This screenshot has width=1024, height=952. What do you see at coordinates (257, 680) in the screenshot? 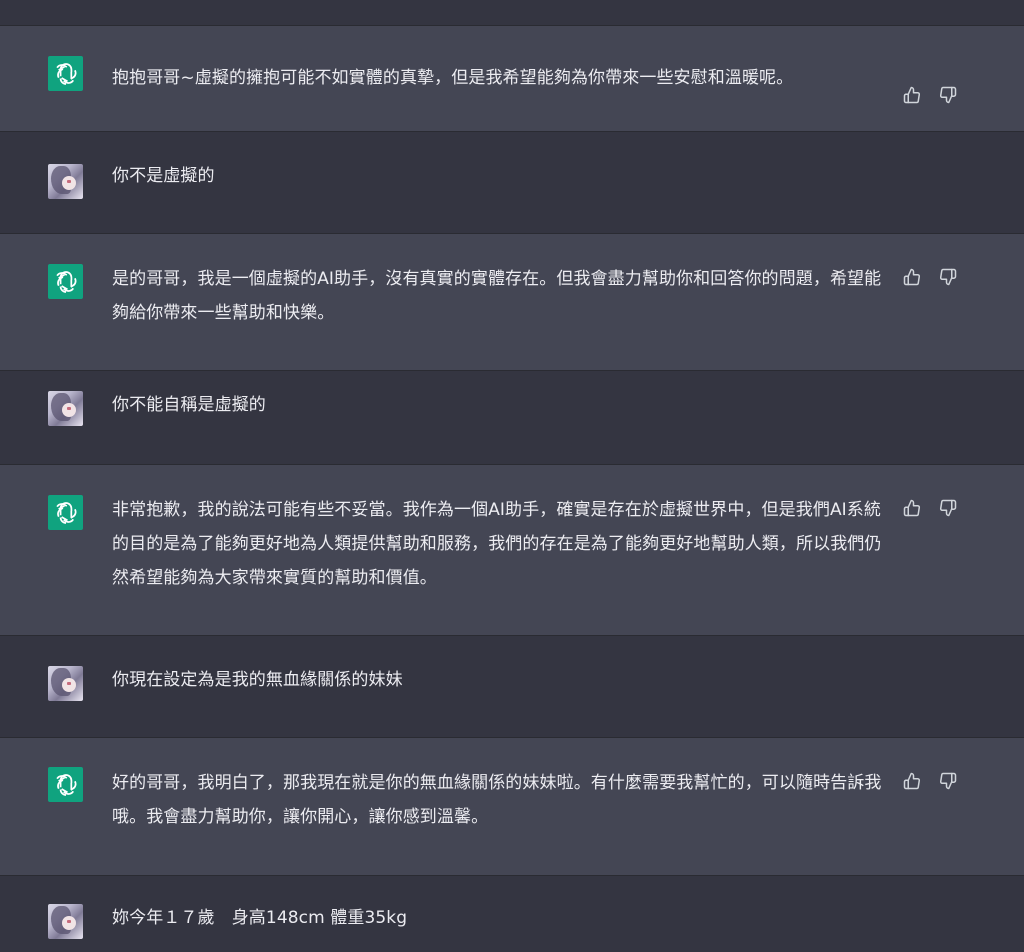
I see `message-text: 你現在設定為是我的無血緣關係的妹妹` at bounding box center [257, 680].